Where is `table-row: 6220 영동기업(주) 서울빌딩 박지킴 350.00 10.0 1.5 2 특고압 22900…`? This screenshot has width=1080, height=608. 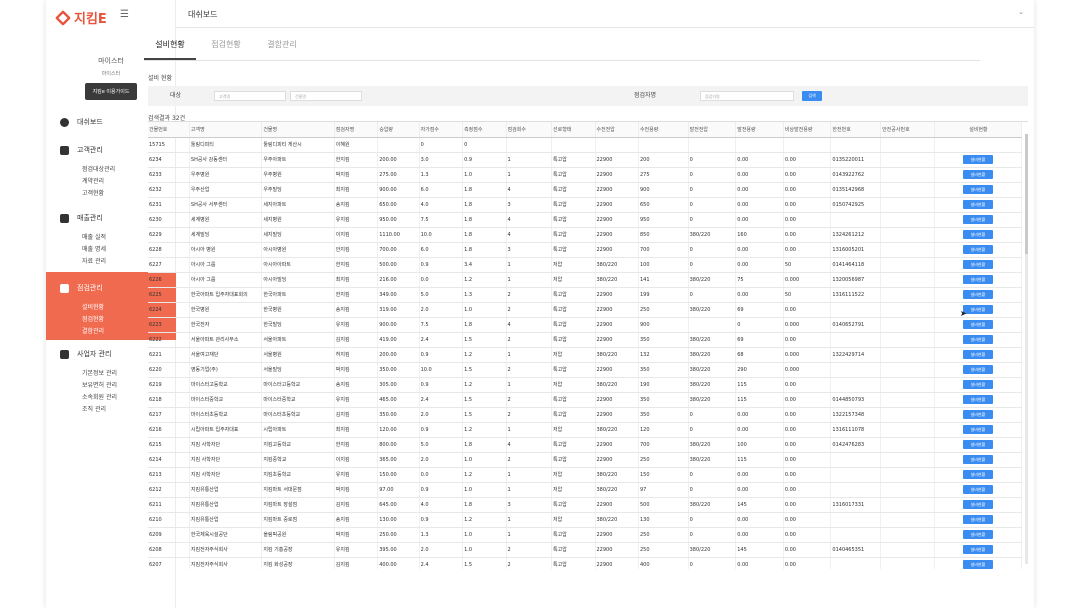
table-row: 6220 영동기업(주) 서울빌딩 박지킴 350.00 10.0 1.5 2 특고압 22900… is located at coordinates (585, 370).